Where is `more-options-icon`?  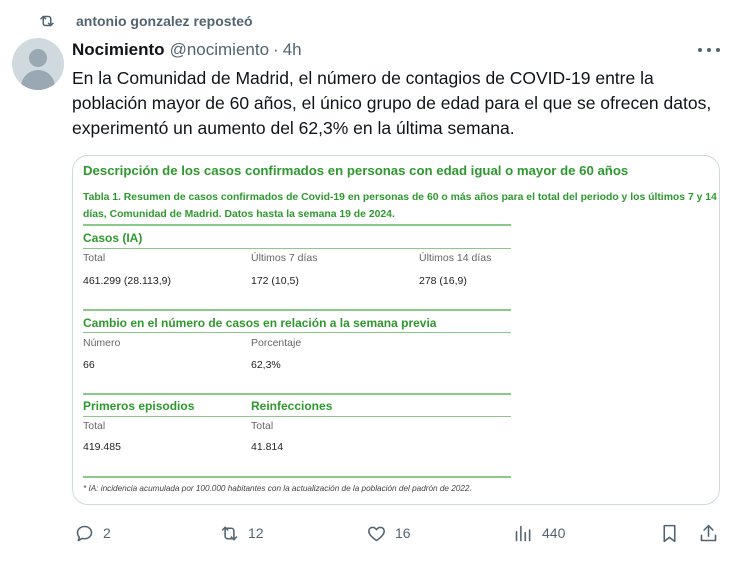
more-options-icon is located at coordinates (709, 50).